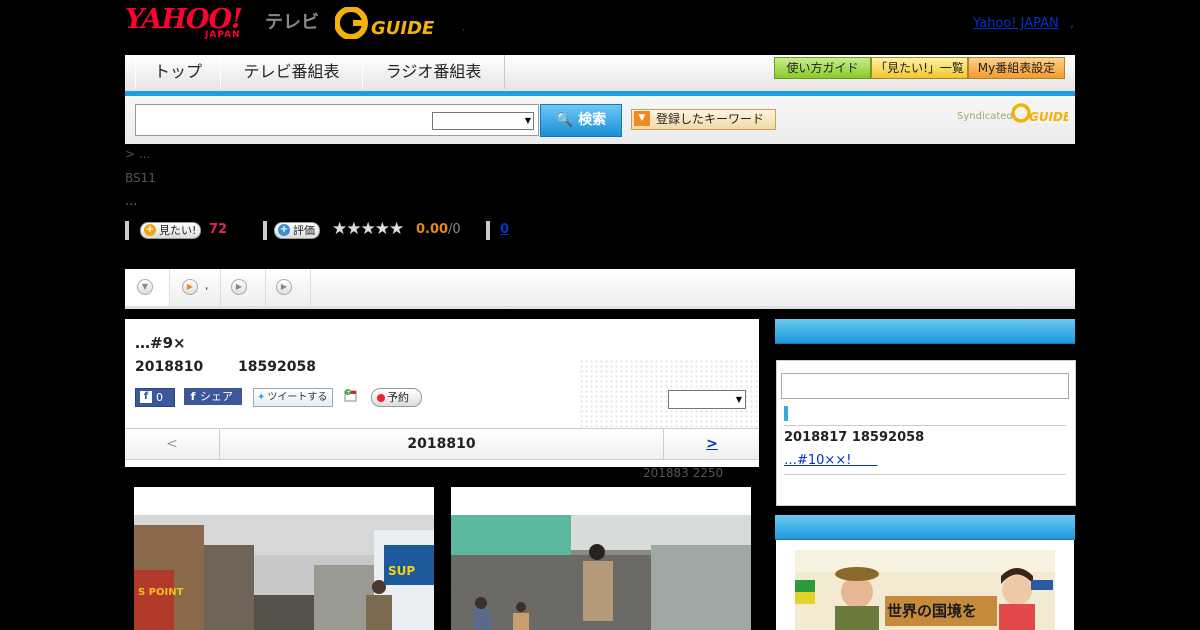 This screenshot has width=1200, height=630. I want to click on gguide-logo: GUIDE, so click(385, 23).